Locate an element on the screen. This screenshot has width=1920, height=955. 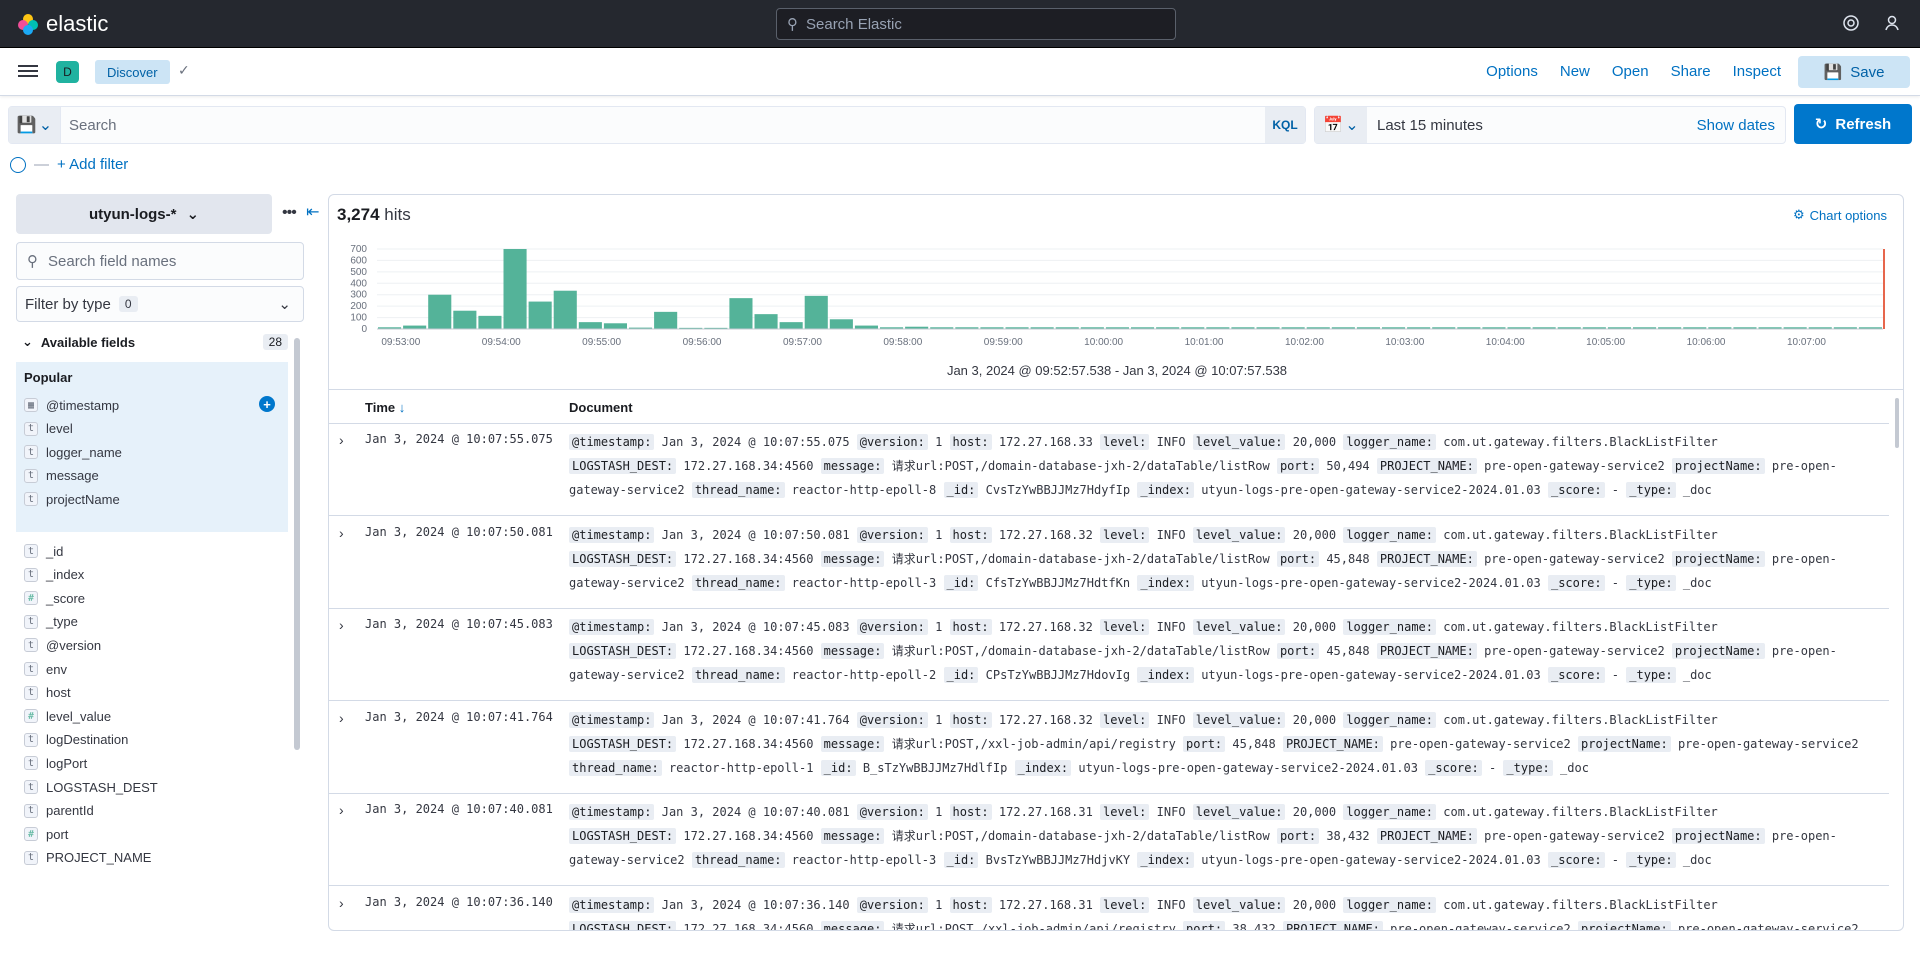
popular-field-item: t level is located at coordinates (48, 429).